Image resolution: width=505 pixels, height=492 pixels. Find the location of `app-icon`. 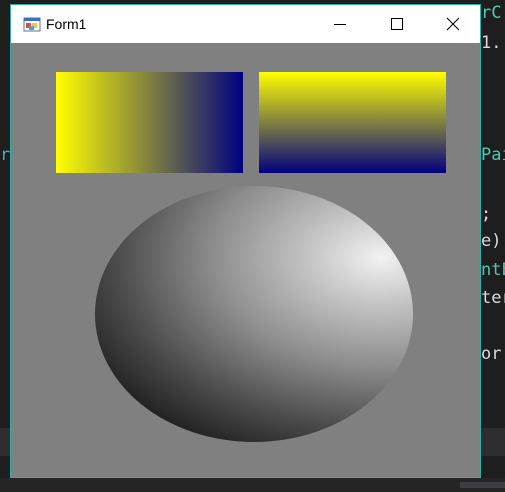

app-icon is located at coordinates (32, 24).